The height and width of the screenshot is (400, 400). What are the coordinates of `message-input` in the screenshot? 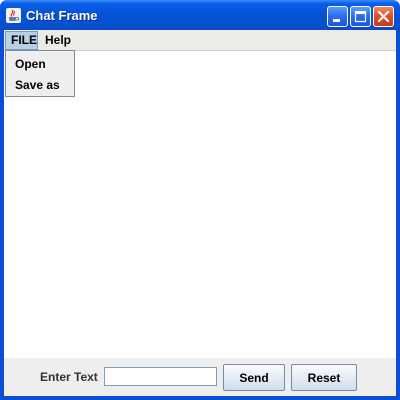 It's located at (160, 376).